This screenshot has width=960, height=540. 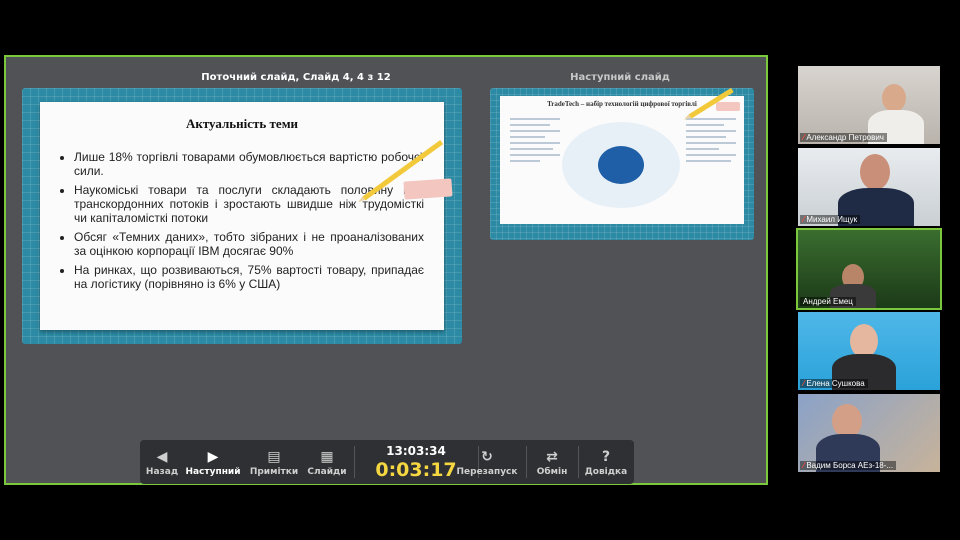 What do you see at coordinates (487, 457) in the screenshot?
I see `restart-icon: ↻` at bounding box center [487, 457].